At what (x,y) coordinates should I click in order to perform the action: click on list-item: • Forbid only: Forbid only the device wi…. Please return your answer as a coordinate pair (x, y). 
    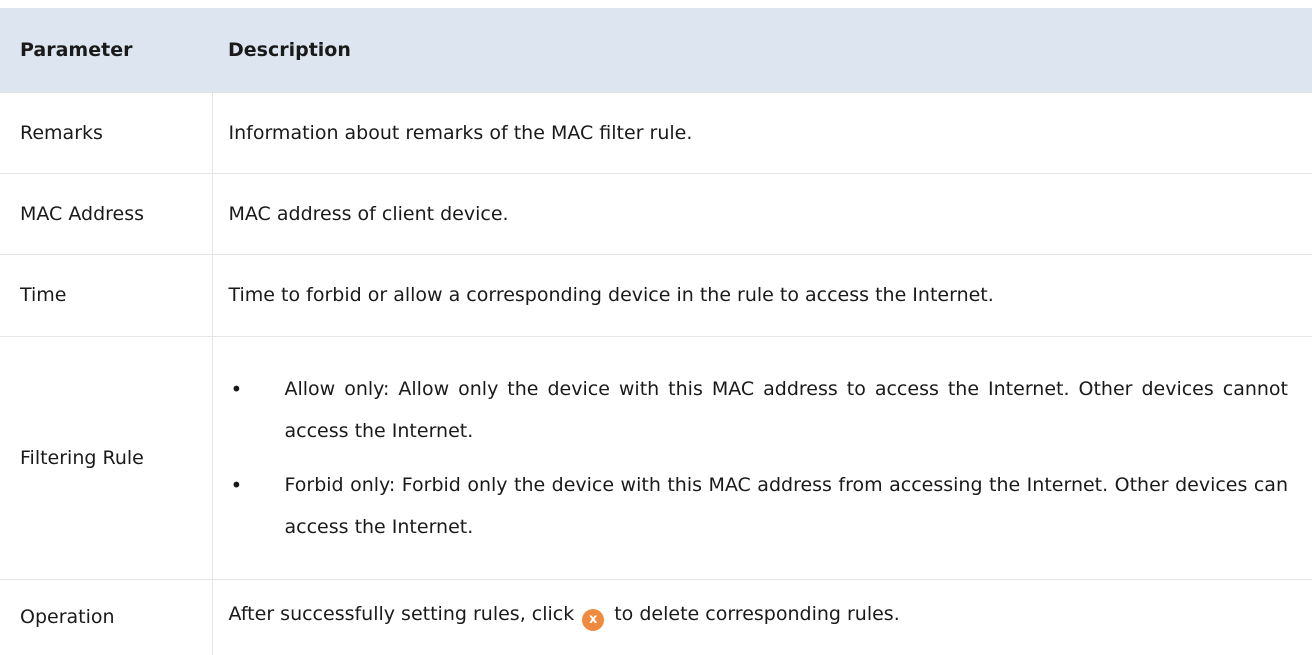
    Looking at the image, I should click on (759, 506).